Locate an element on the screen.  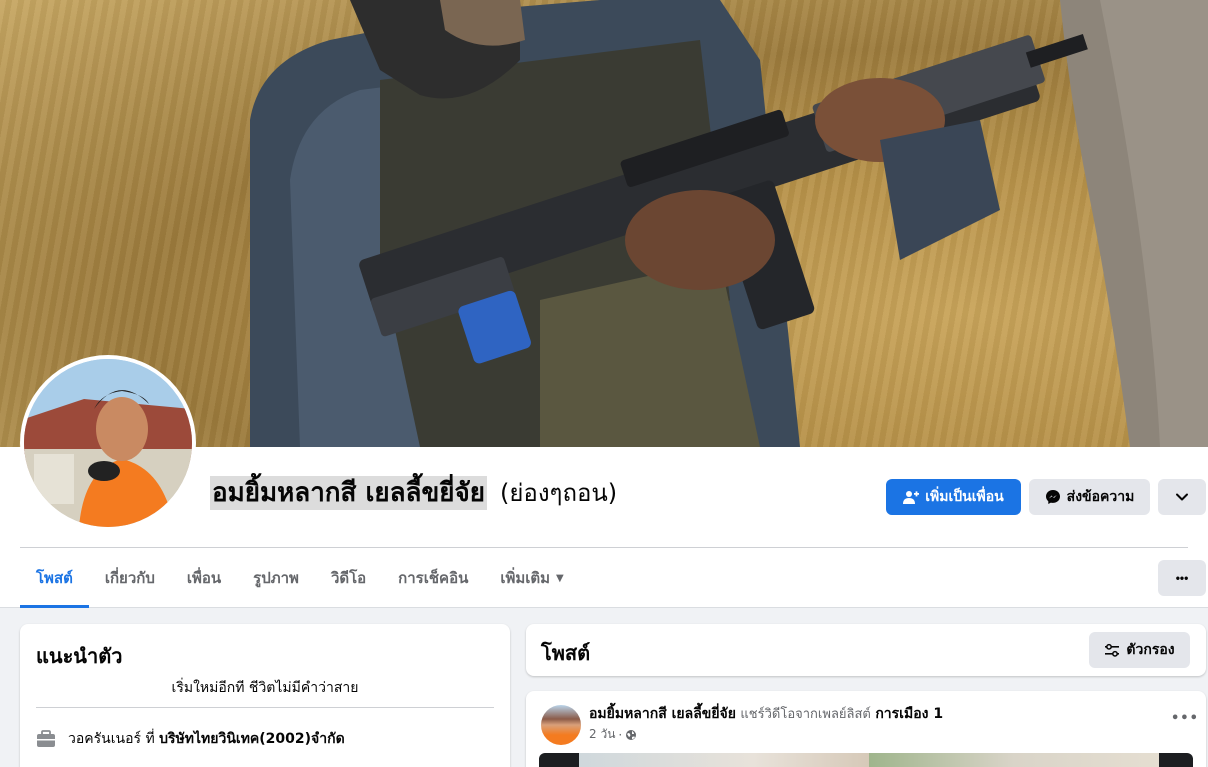
tab-label: วิดีโอ is located at coordinates (348, 578).